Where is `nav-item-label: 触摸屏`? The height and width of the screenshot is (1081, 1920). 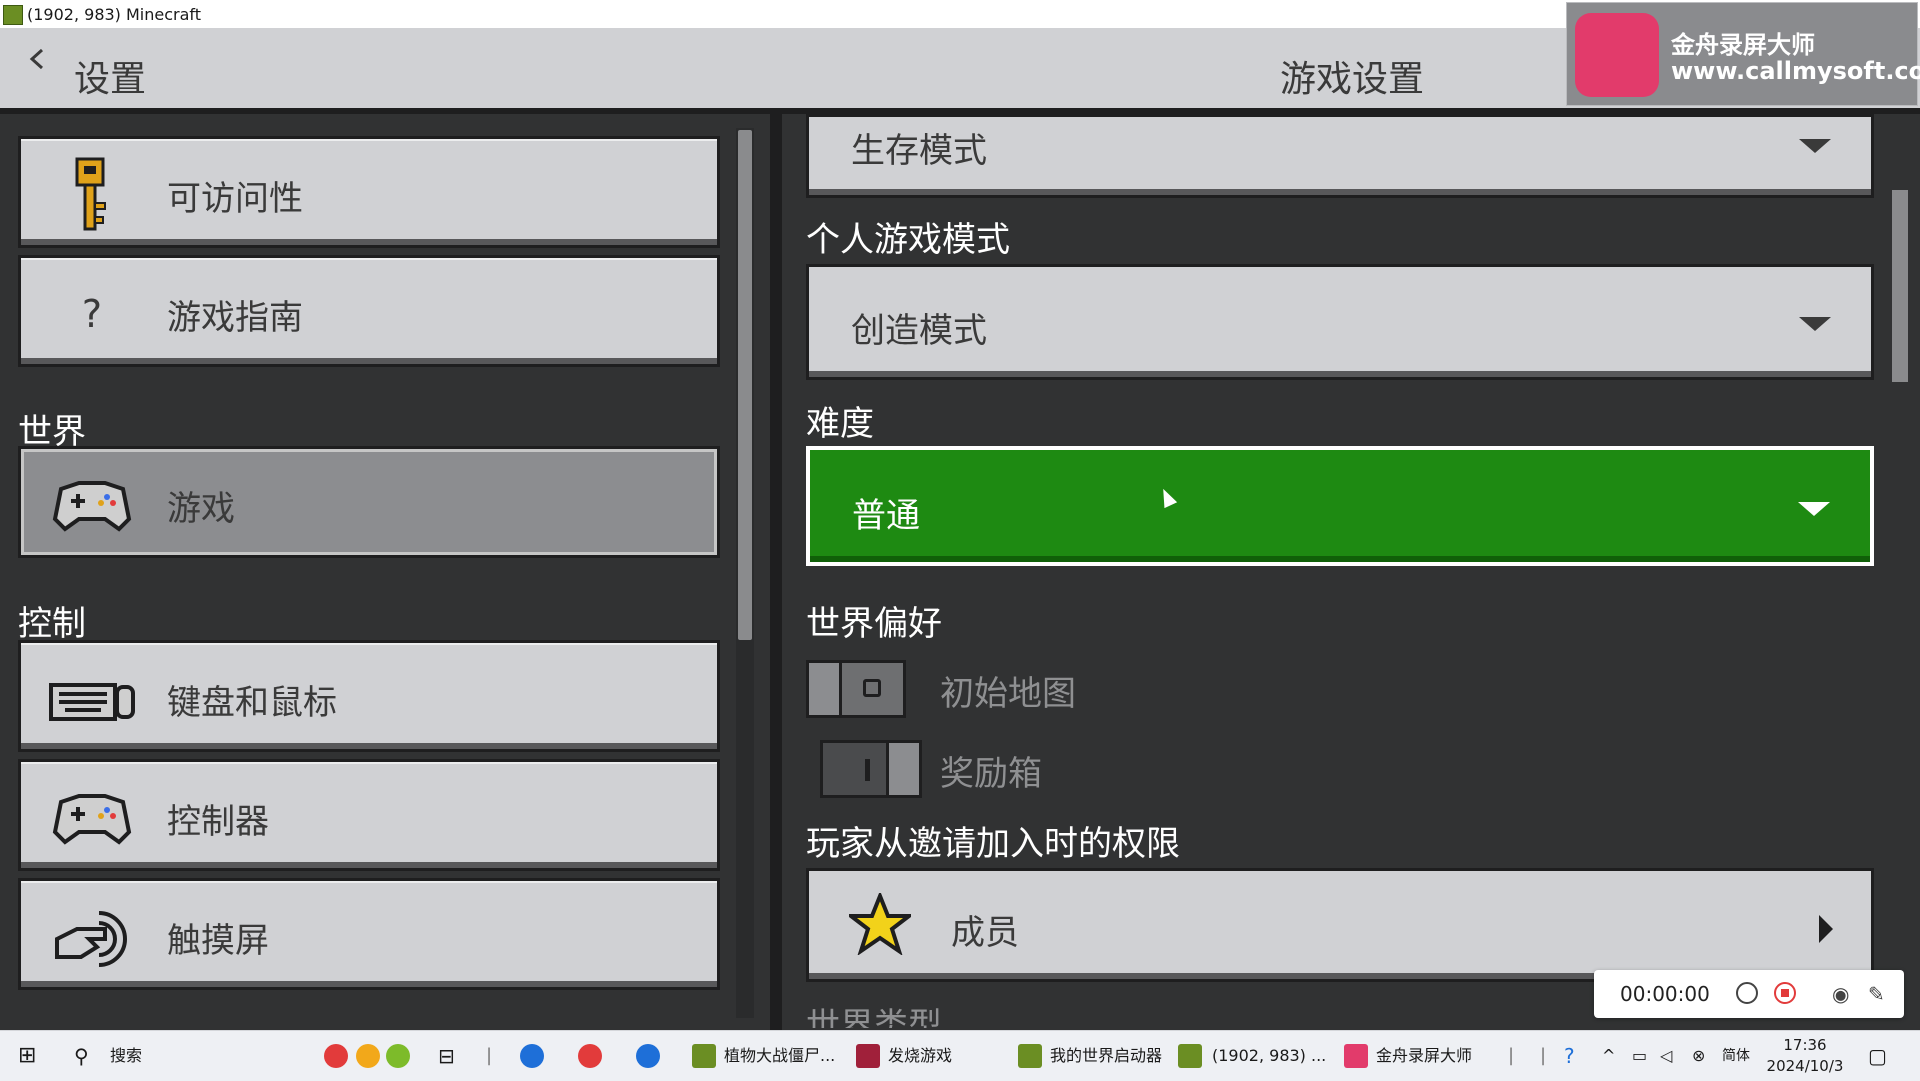 nav-item-label: 触摸屏 is located at coordinates (218, 941).